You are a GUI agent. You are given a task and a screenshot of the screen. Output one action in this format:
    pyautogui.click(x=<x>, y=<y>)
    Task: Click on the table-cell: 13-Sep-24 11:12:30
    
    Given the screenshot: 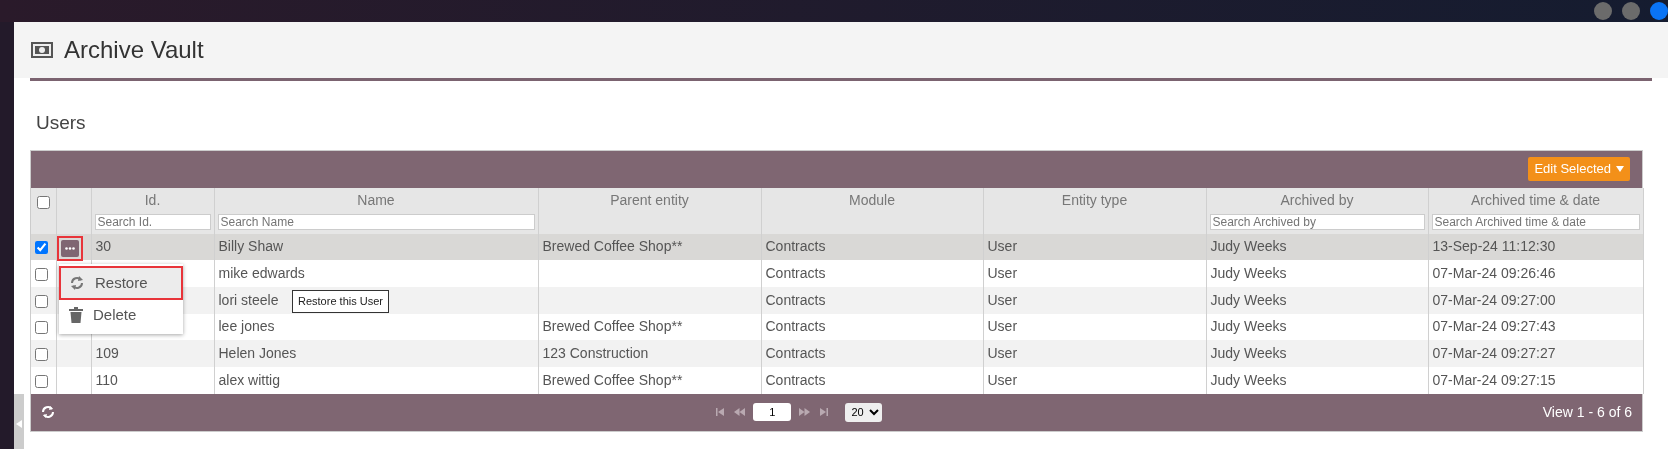 What is the action you would take?
    pyautogui.click(x=1494, y=246)
    